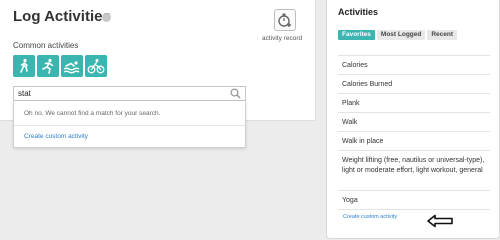  I want to click on list-item: Calories, so click(414, 65).